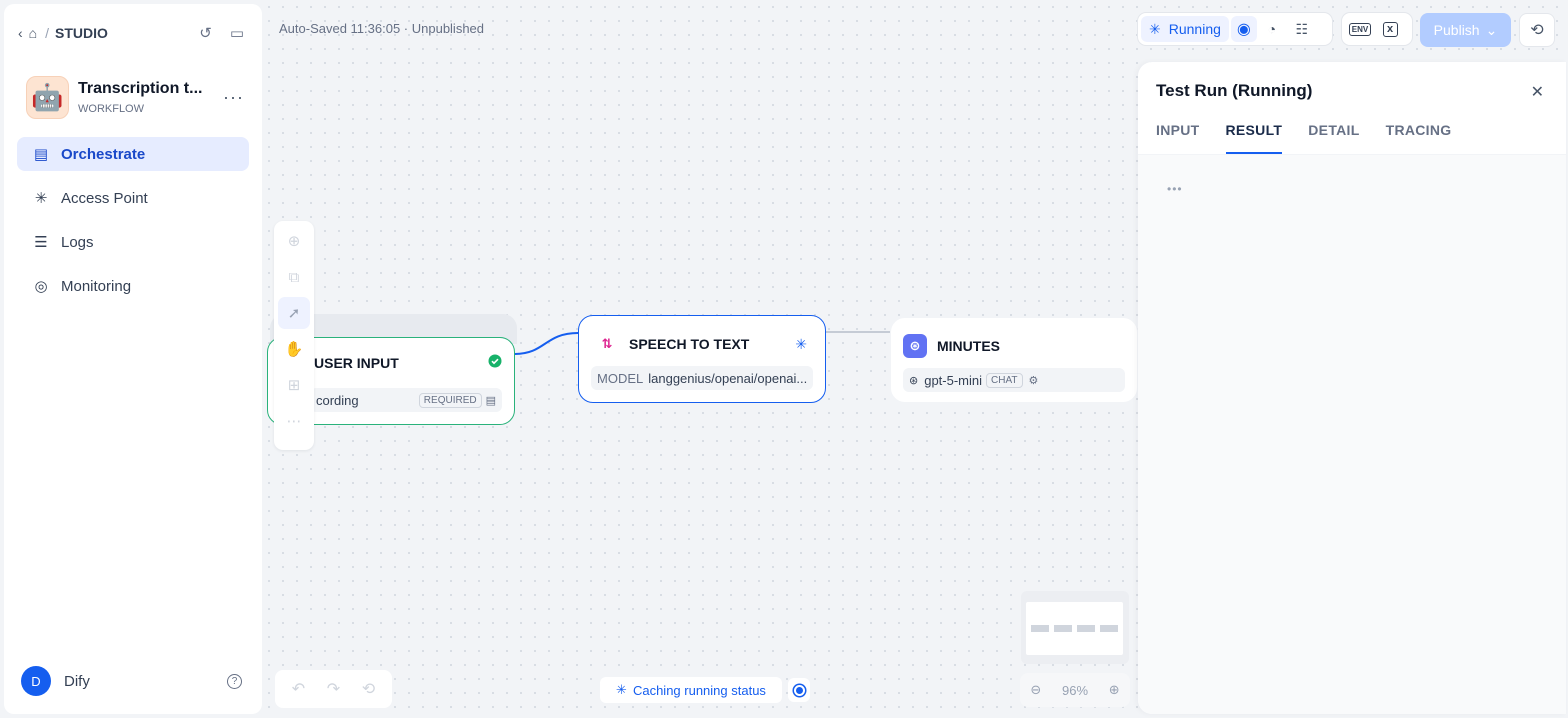  Describe the element at coordinates (1243, 29) in the screenshot. I see `stop-run-icon: ◉` at that location.